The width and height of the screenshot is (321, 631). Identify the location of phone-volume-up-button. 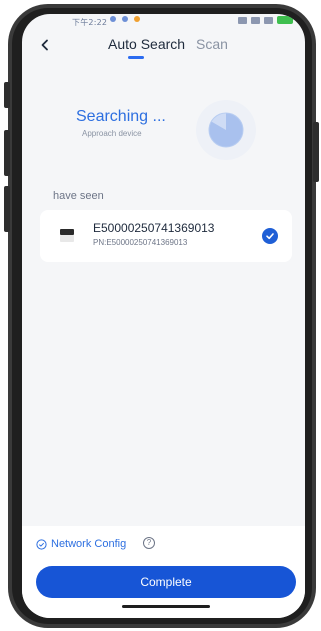
(7, 153).